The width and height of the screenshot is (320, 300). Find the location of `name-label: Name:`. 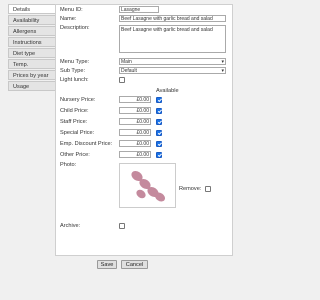

name-label: Name: is located at coordinates (68, 19).